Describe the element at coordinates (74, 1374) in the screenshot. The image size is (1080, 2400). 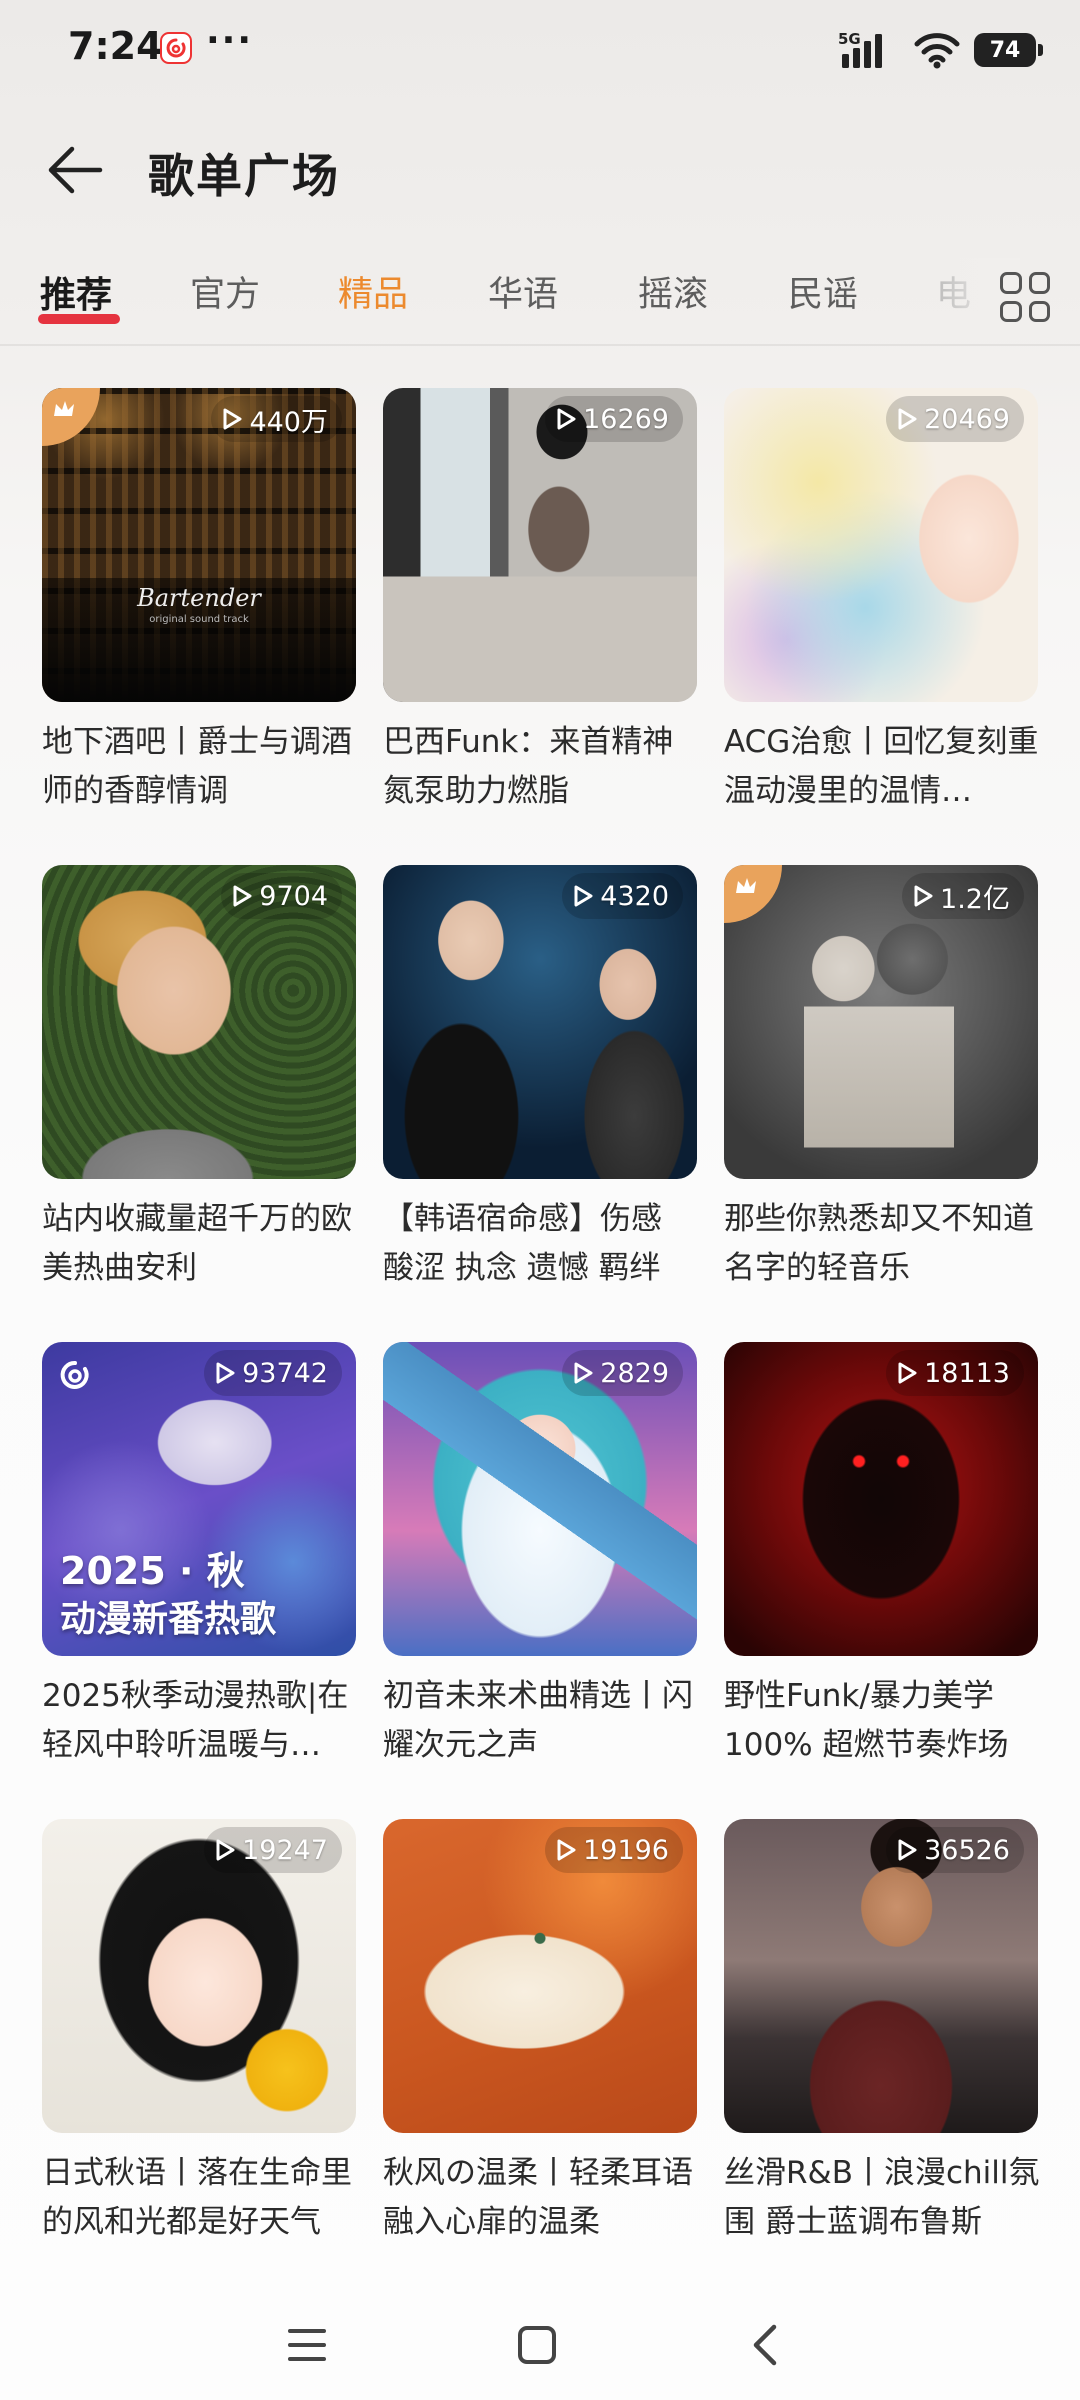
I see `netease-icon` at that location.